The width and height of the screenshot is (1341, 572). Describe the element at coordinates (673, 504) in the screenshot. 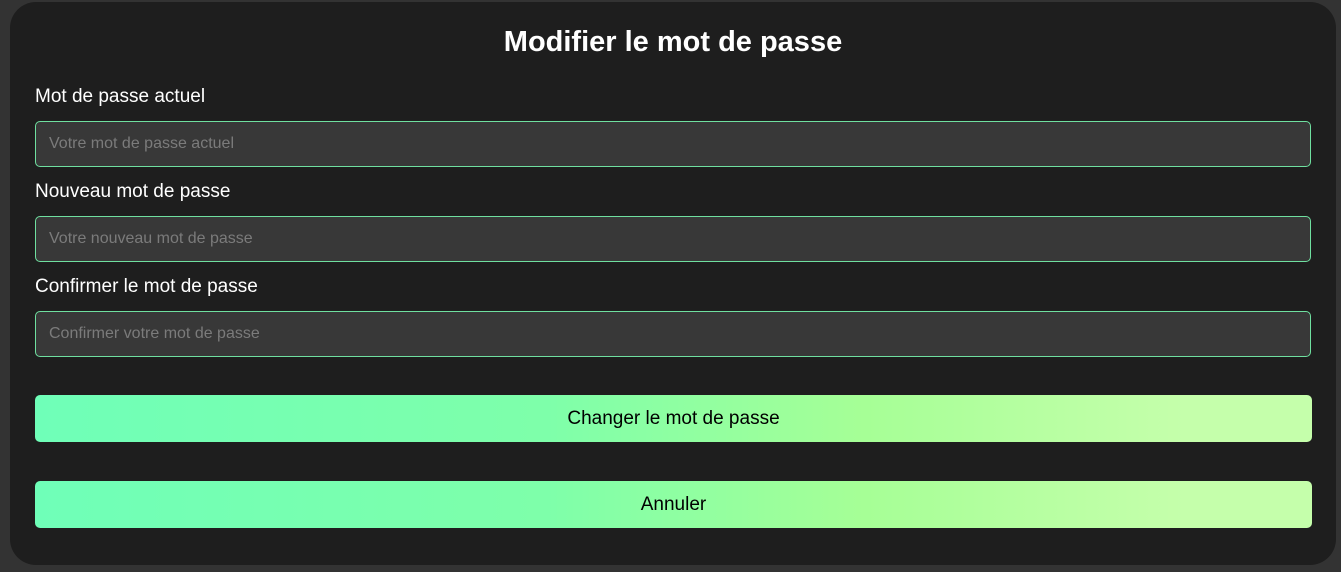

I see `cancel-button: Annuler` at that location.